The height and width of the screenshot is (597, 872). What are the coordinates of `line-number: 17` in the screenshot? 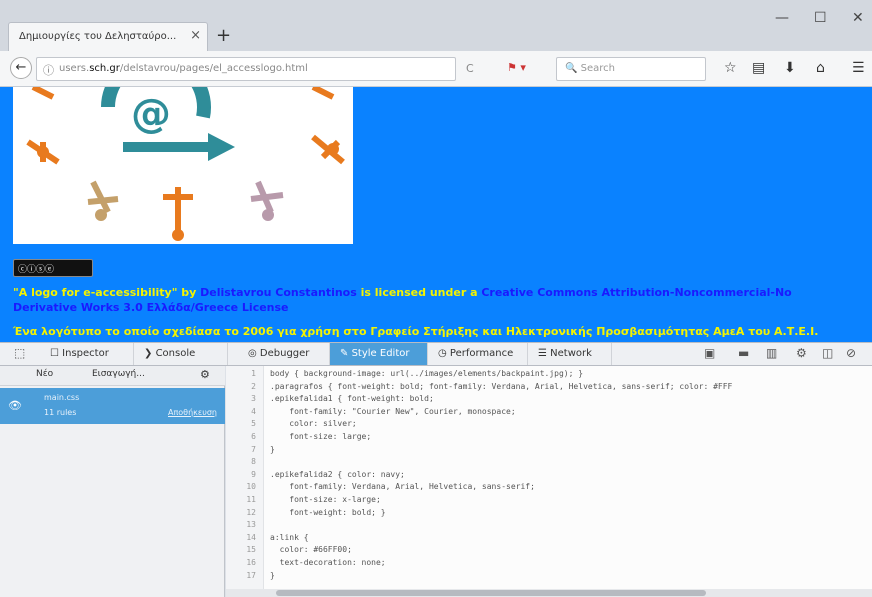 It's located at (251, 575).